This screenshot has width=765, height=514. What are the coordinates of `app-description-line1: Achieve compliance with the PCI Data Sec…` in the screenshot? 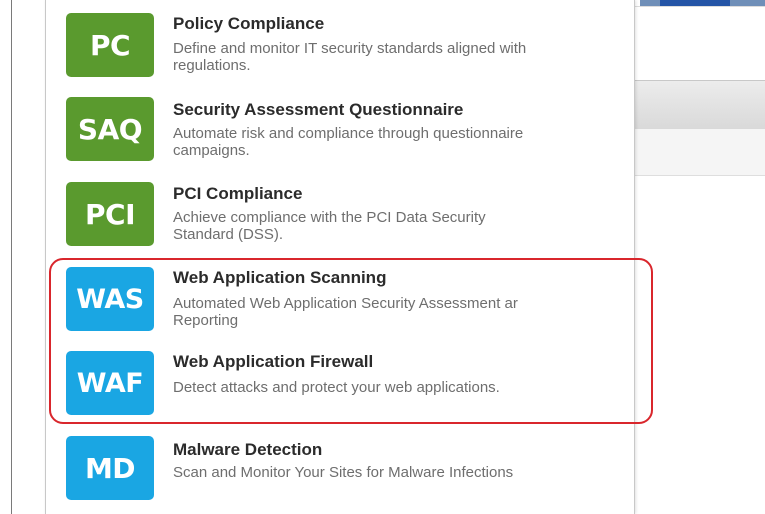 It's located at (329, 218).